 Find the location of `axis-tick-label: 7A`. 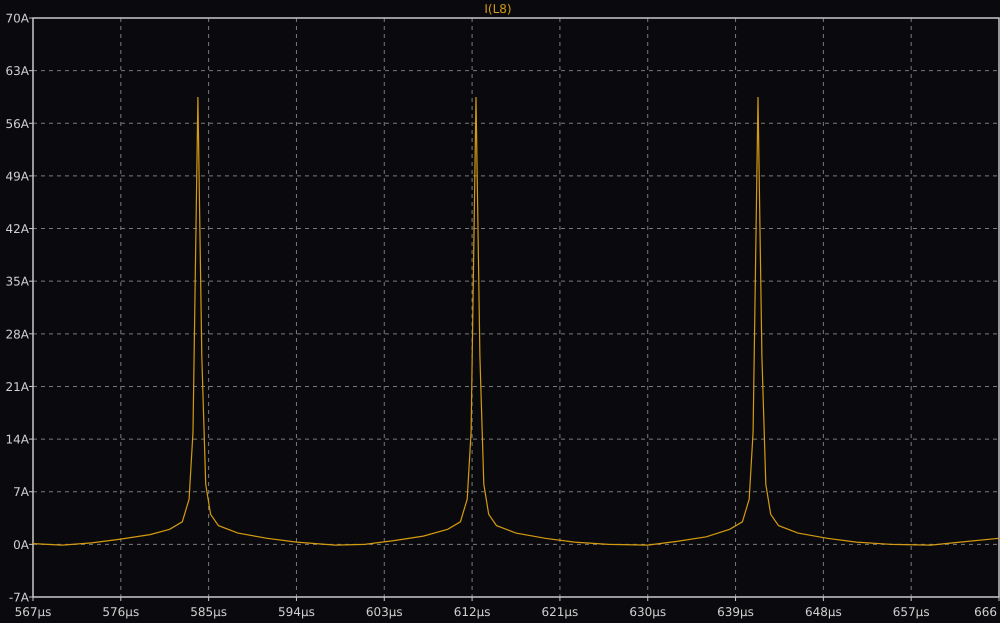

axis-tick-label: 7A is located at coordinates (21, 492).